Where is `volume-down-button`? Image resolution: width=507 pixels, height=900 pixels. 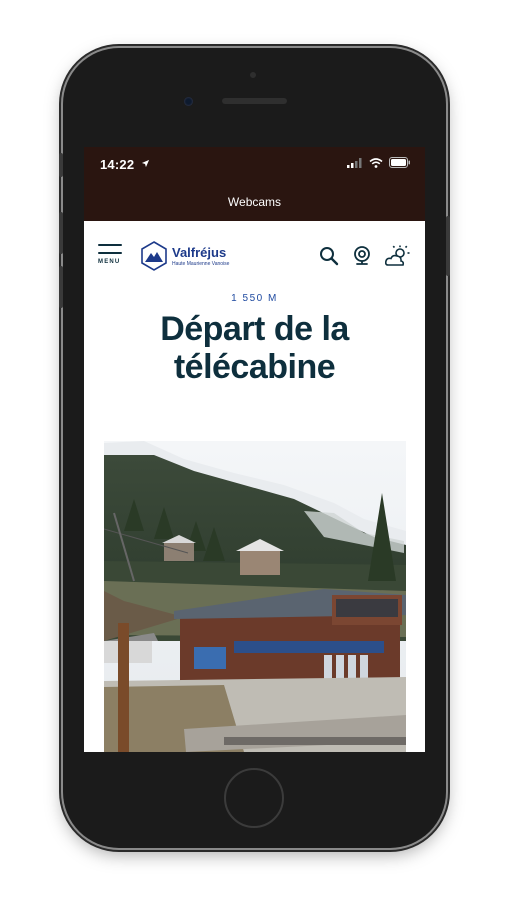
volume-down-button is located at coordinates (61, 287).